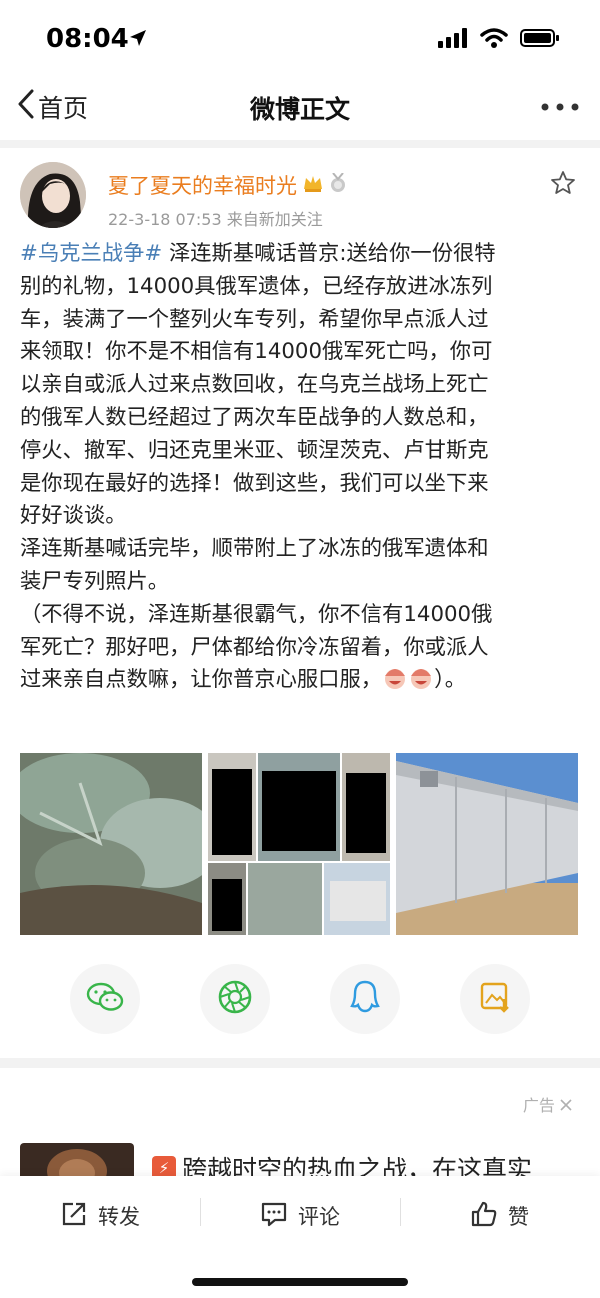  What do you see at coordinates (74, 1216) in the screenshot?
I see `repost-icon` at bounding box center [74, 1216].